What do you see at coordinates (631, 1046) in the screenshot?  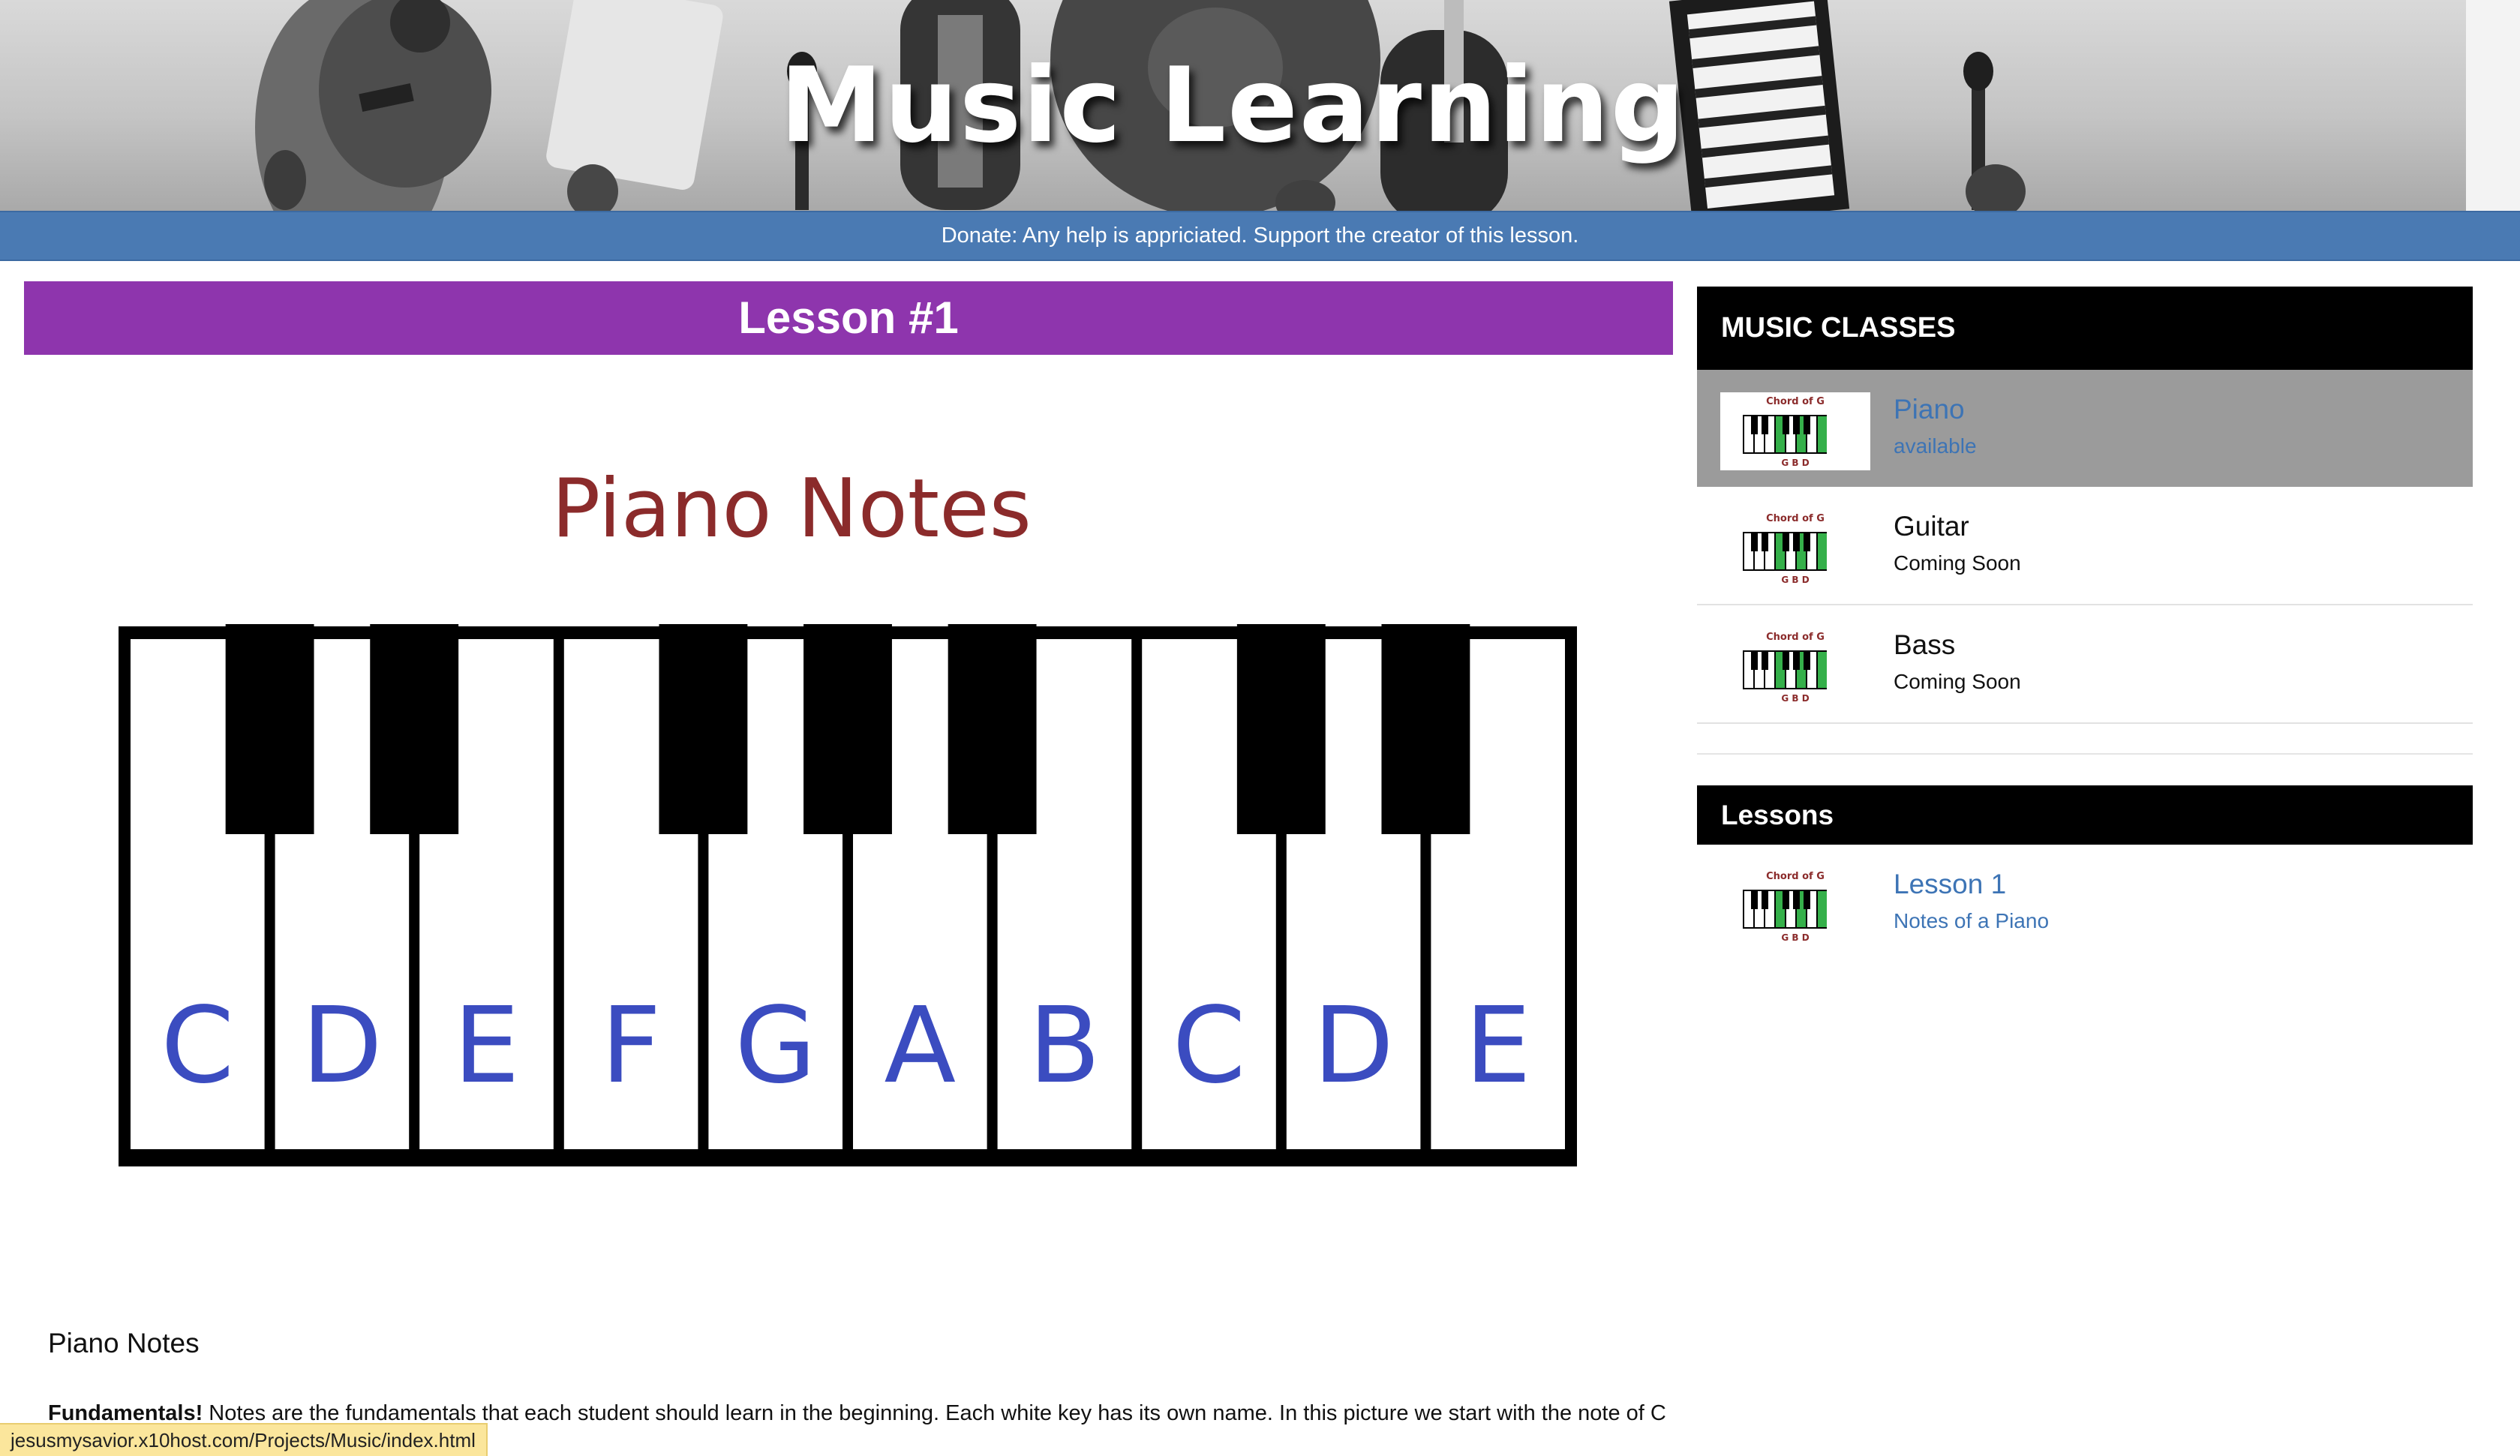 I see `note-label: F` at bounding box center [631, 1046].